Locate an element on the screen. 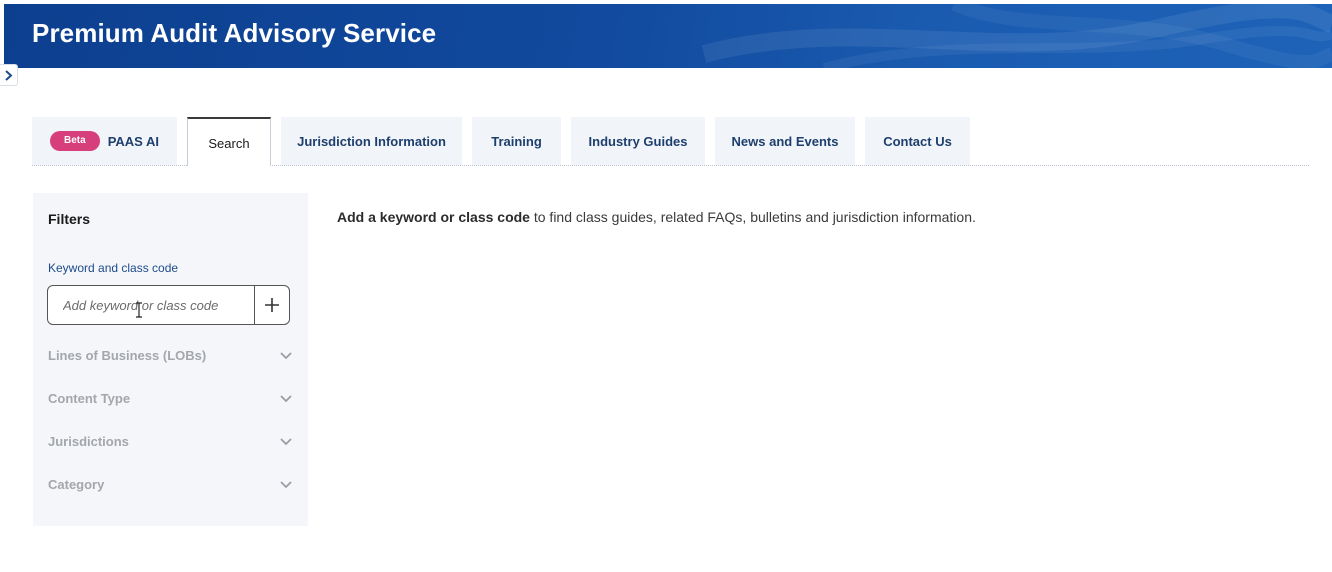 The image size is (1332, 572). chevron-right-icon is located at coordinates (9, 75).